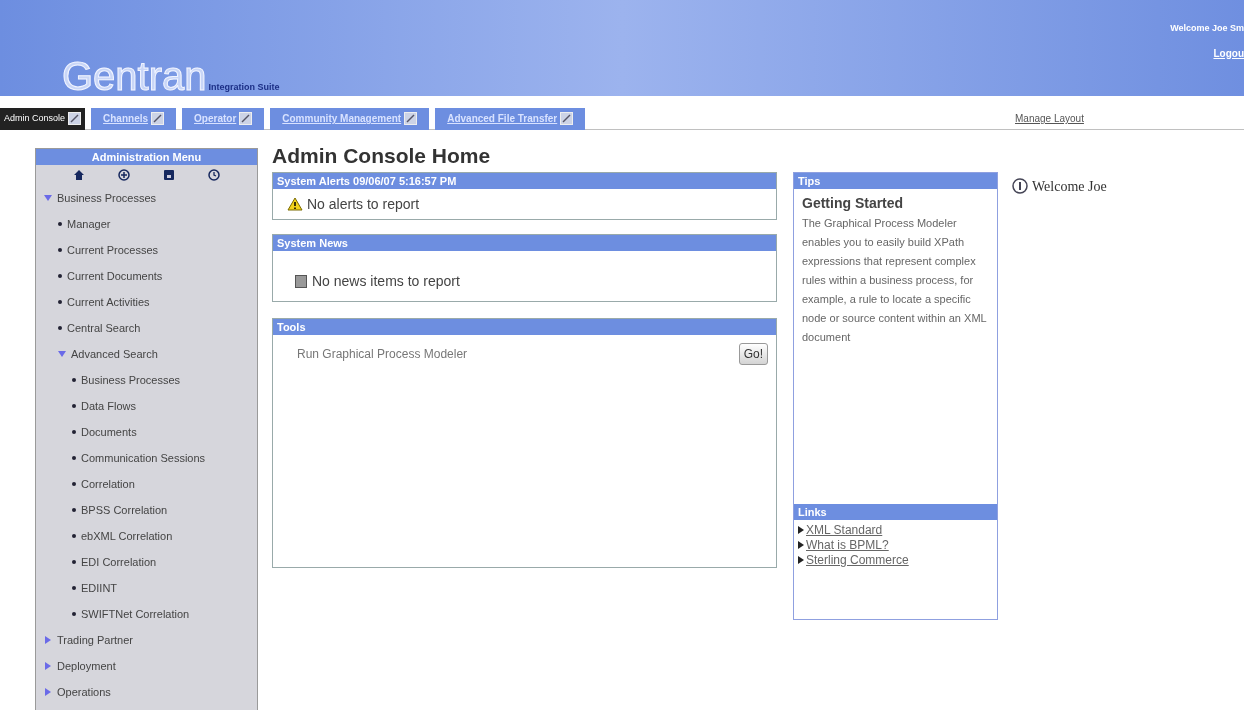  What do you see at coordinates (124, 510) in the screenshot?
I see `menu-item: BPSS Correlation` at bounding box center [124, 510].